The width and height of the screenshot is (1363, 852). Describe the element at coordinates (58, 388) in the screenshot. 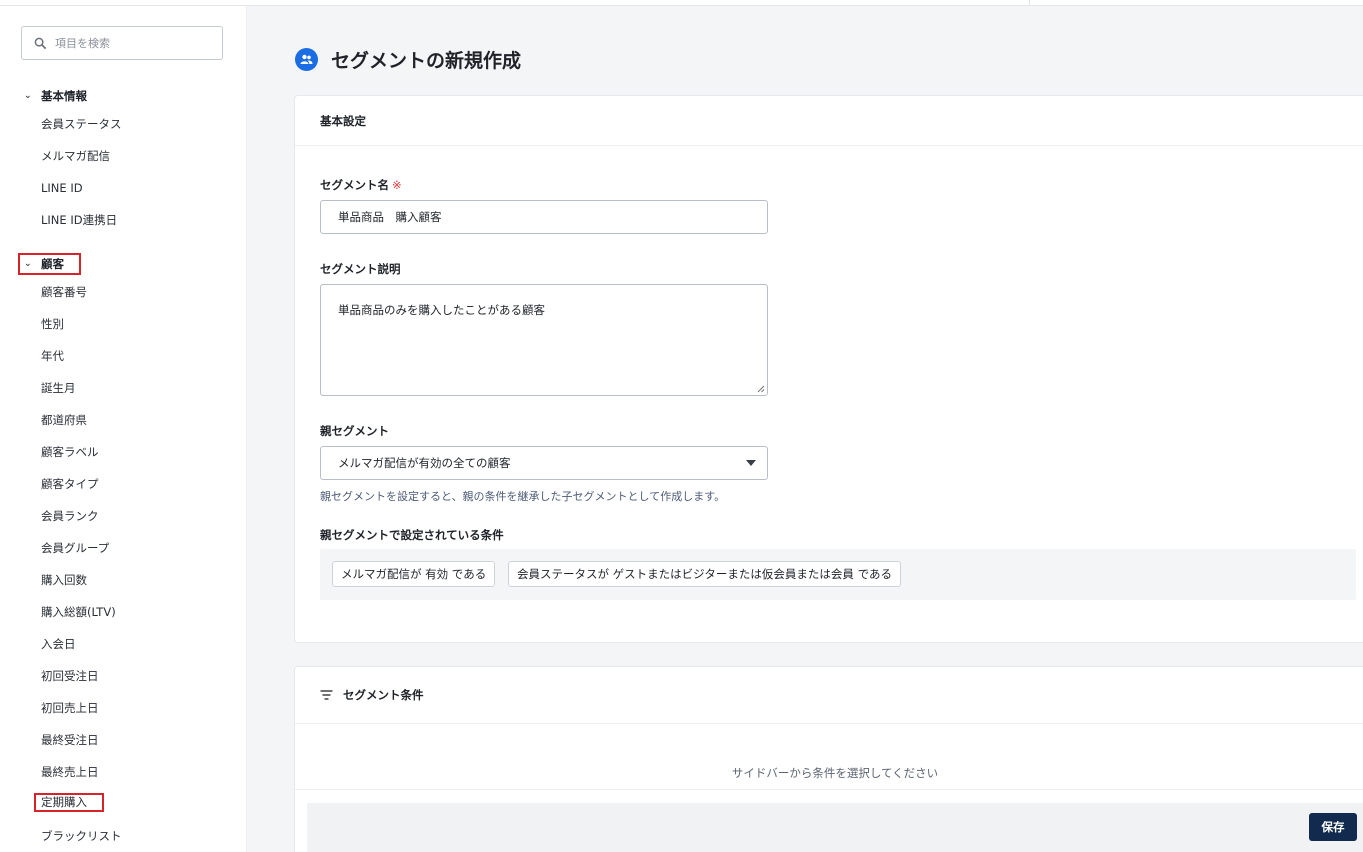

I see `sidebar-item: 誕生月` at that location.